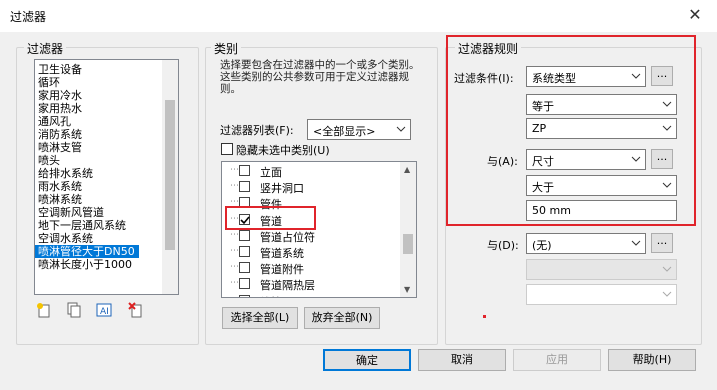 This screenshot has width=717, height=390. Describe the element at coordinates (282, 270) in the screenshot. I see `category-label: 管道附件` at that location.